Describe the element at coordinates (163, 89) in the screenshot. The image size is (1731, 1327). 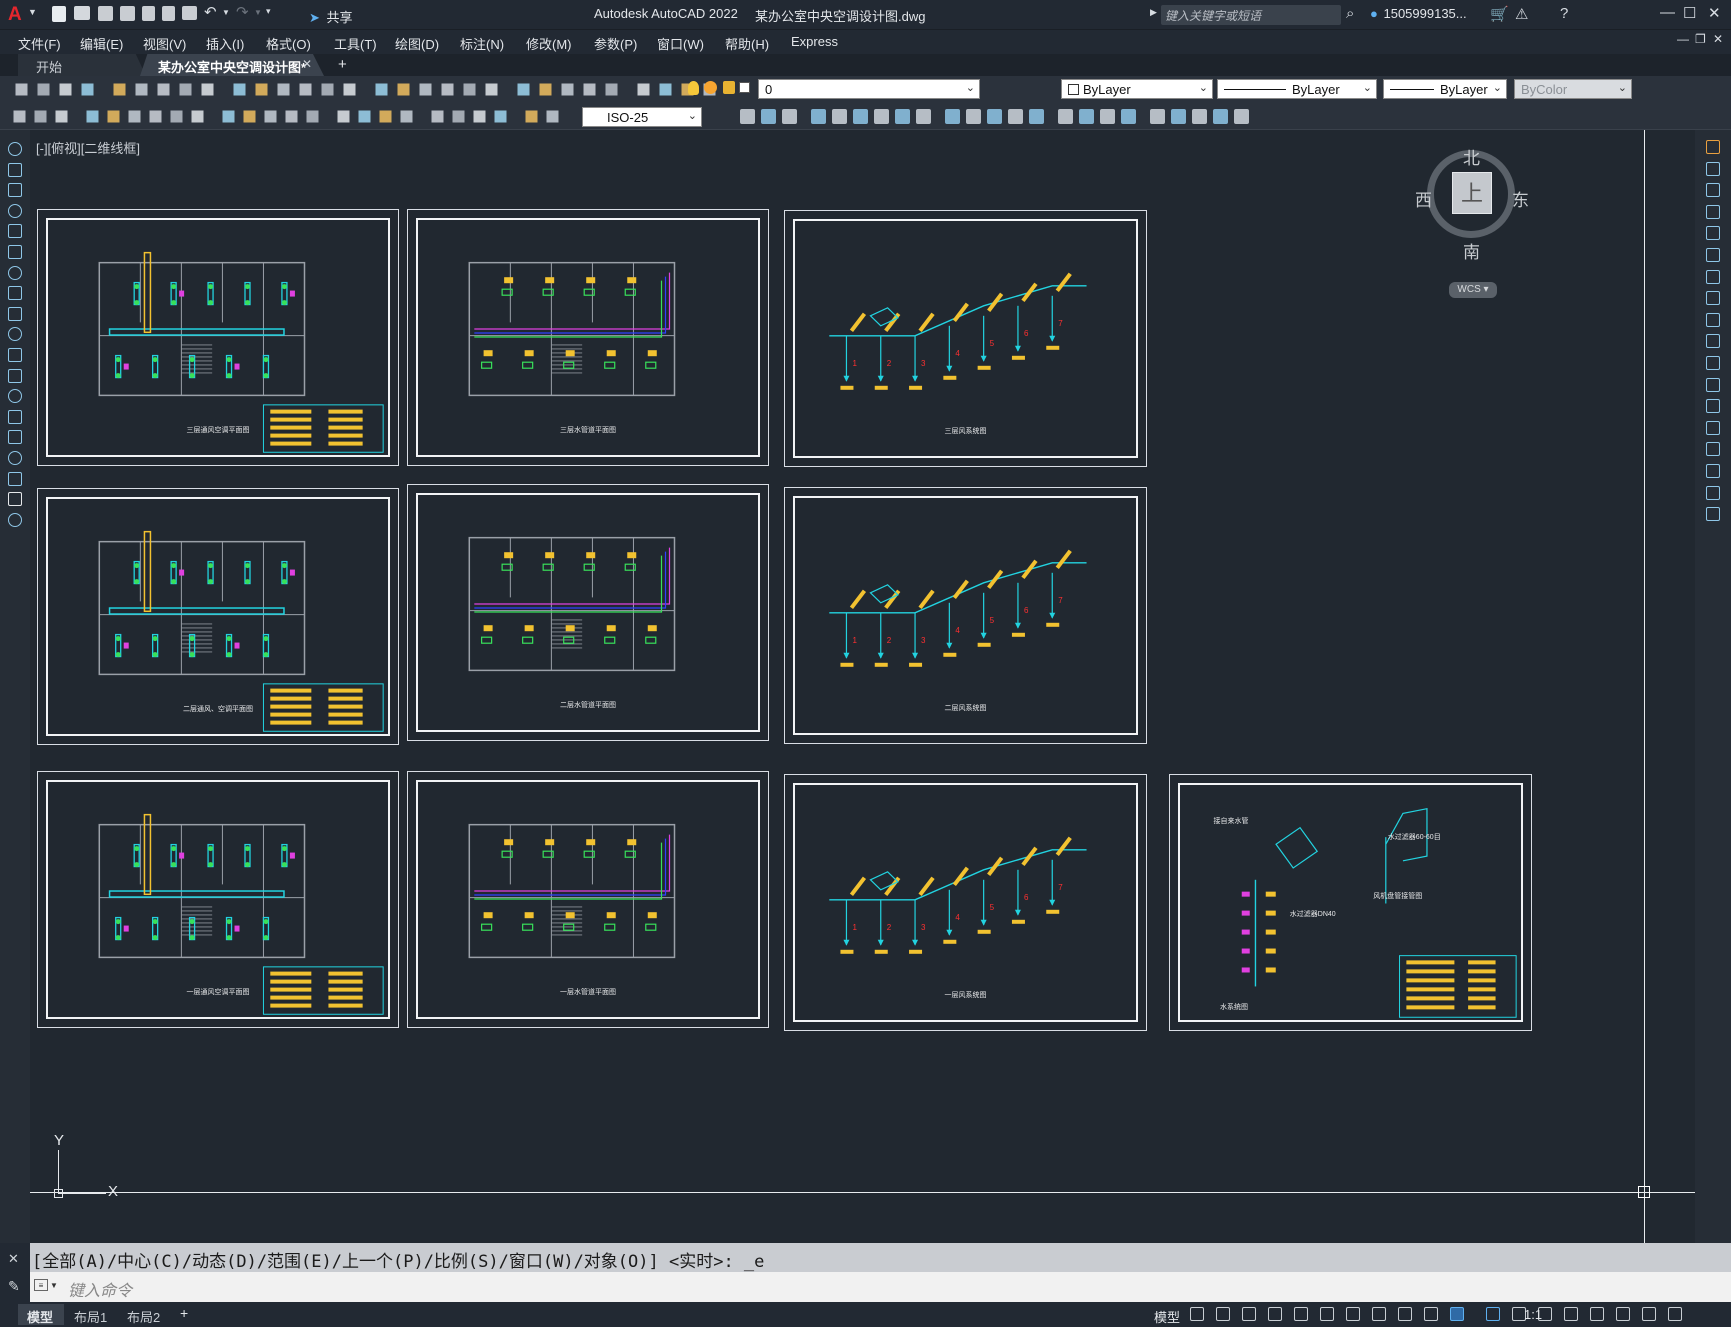
I see `cut-icon` at that location.